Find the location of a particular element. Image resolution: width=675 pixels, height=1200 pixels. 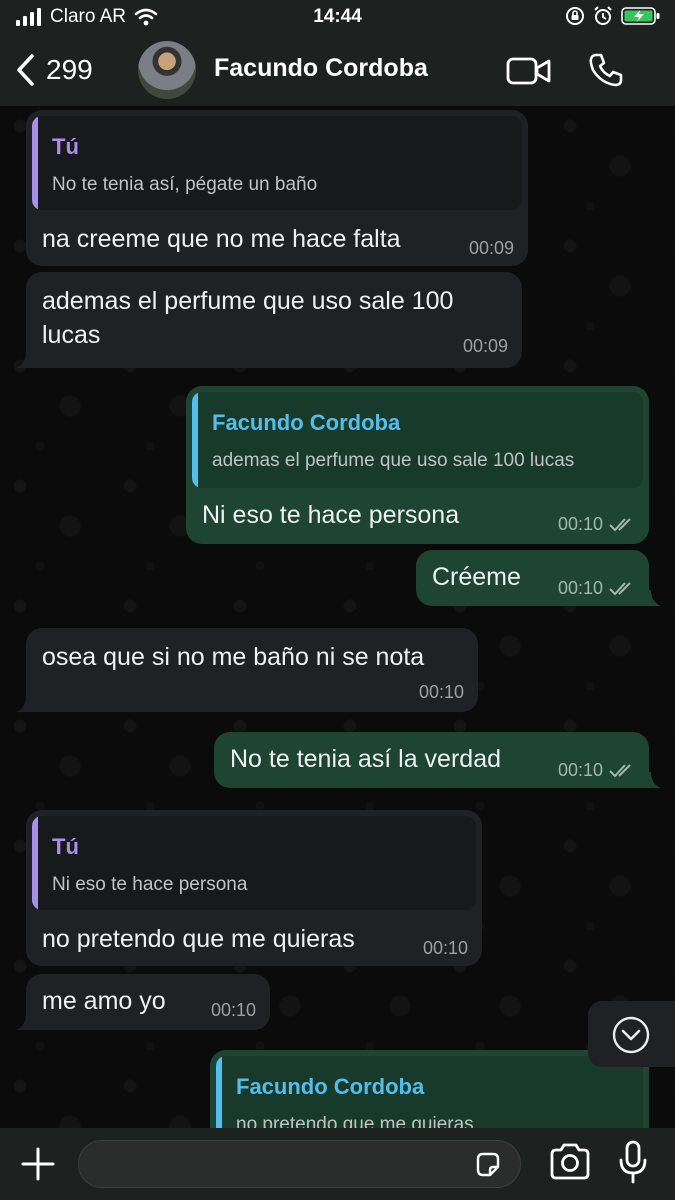

contact-name: Facundo Cordoba is located at coordinates (321, 68).